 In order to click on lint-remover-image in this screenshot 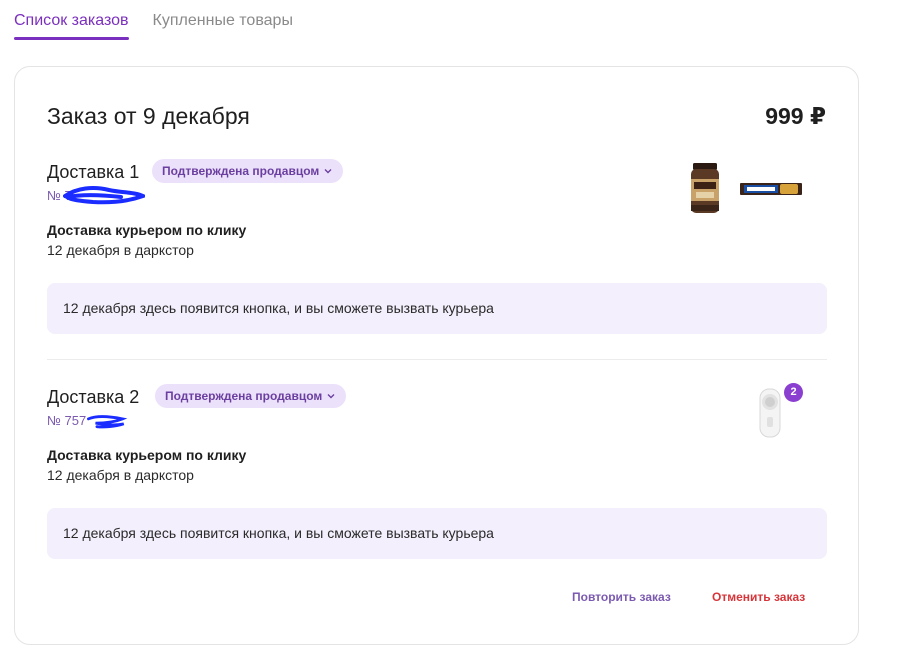, I will do `click(770, 413)`.